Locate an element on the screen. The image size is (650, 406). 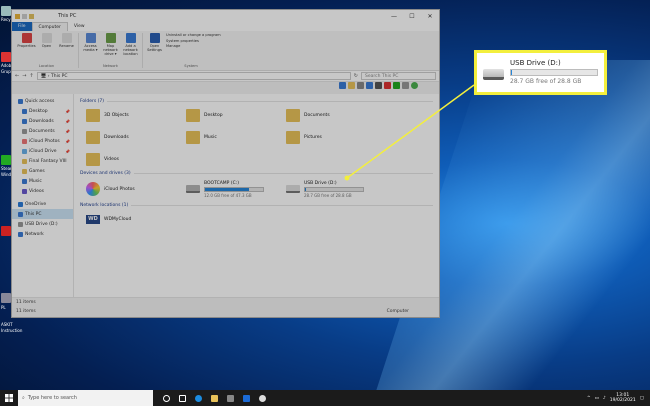
cortana-icon is located at coordinates (166, 398).